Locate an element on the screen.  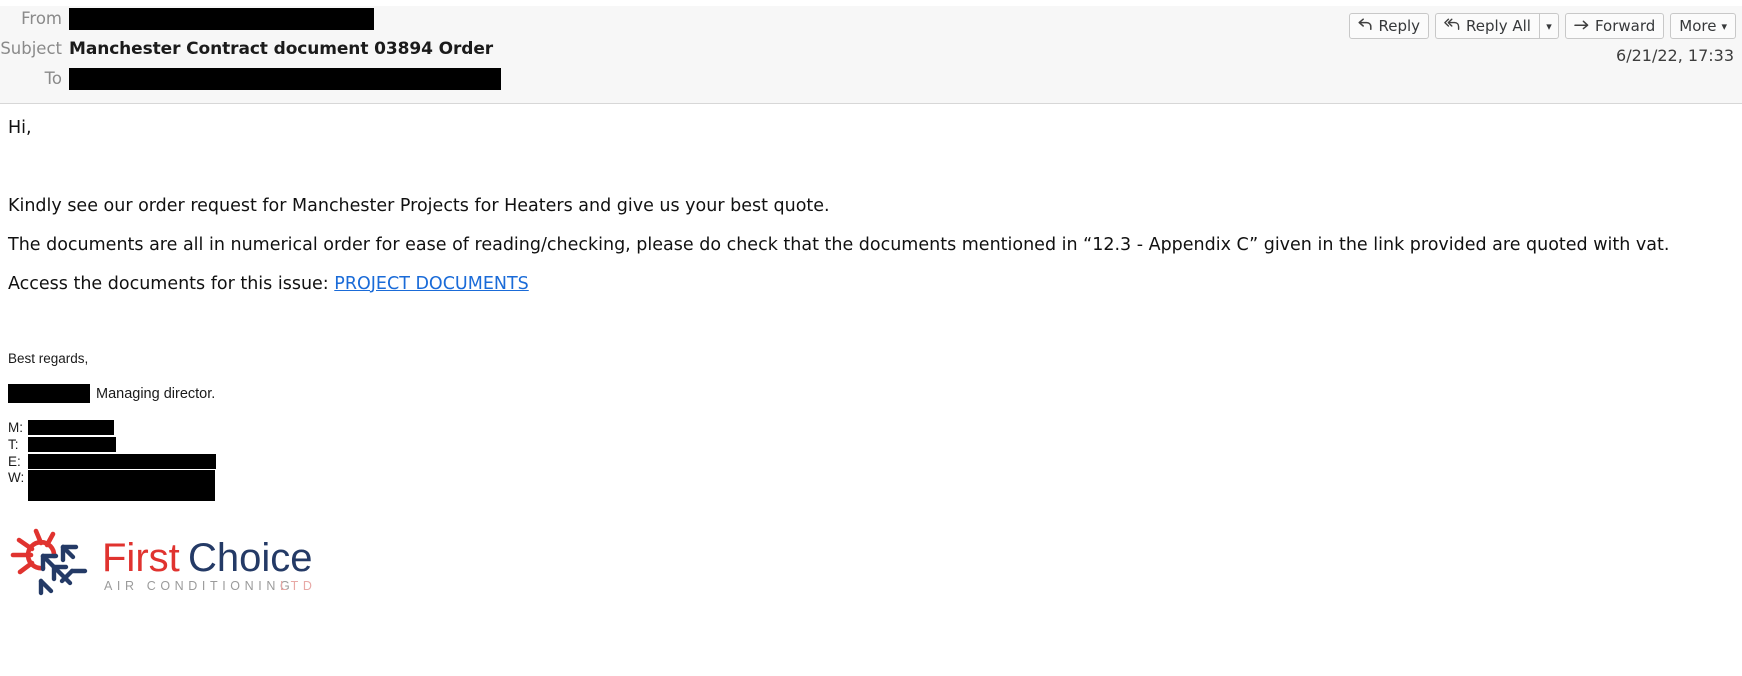
subject-value: Manchester Contract document 03894 Order is located at coordinates (281, 48).